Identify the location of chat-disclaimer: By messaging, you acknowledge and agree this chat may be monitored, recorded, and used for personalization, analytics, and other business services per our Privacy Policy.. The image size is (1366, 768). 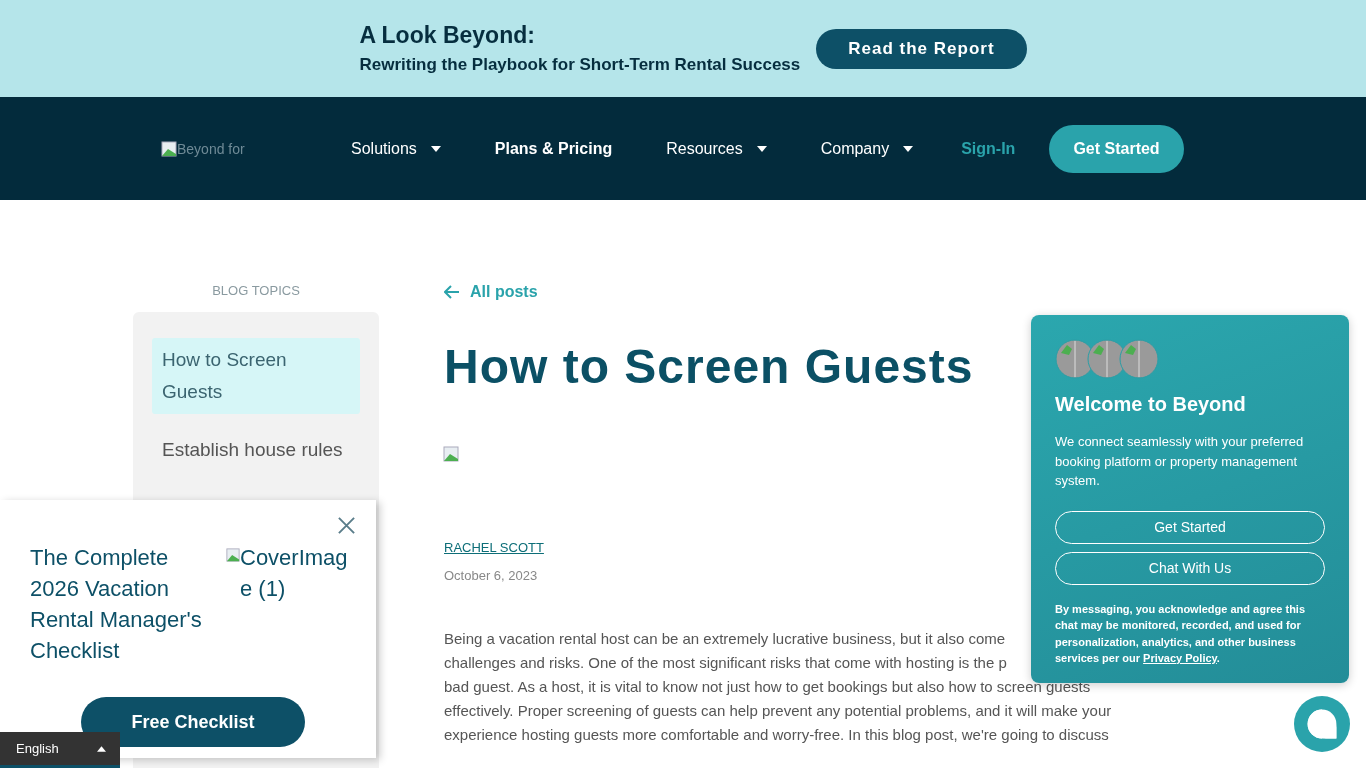
(1181, 633).